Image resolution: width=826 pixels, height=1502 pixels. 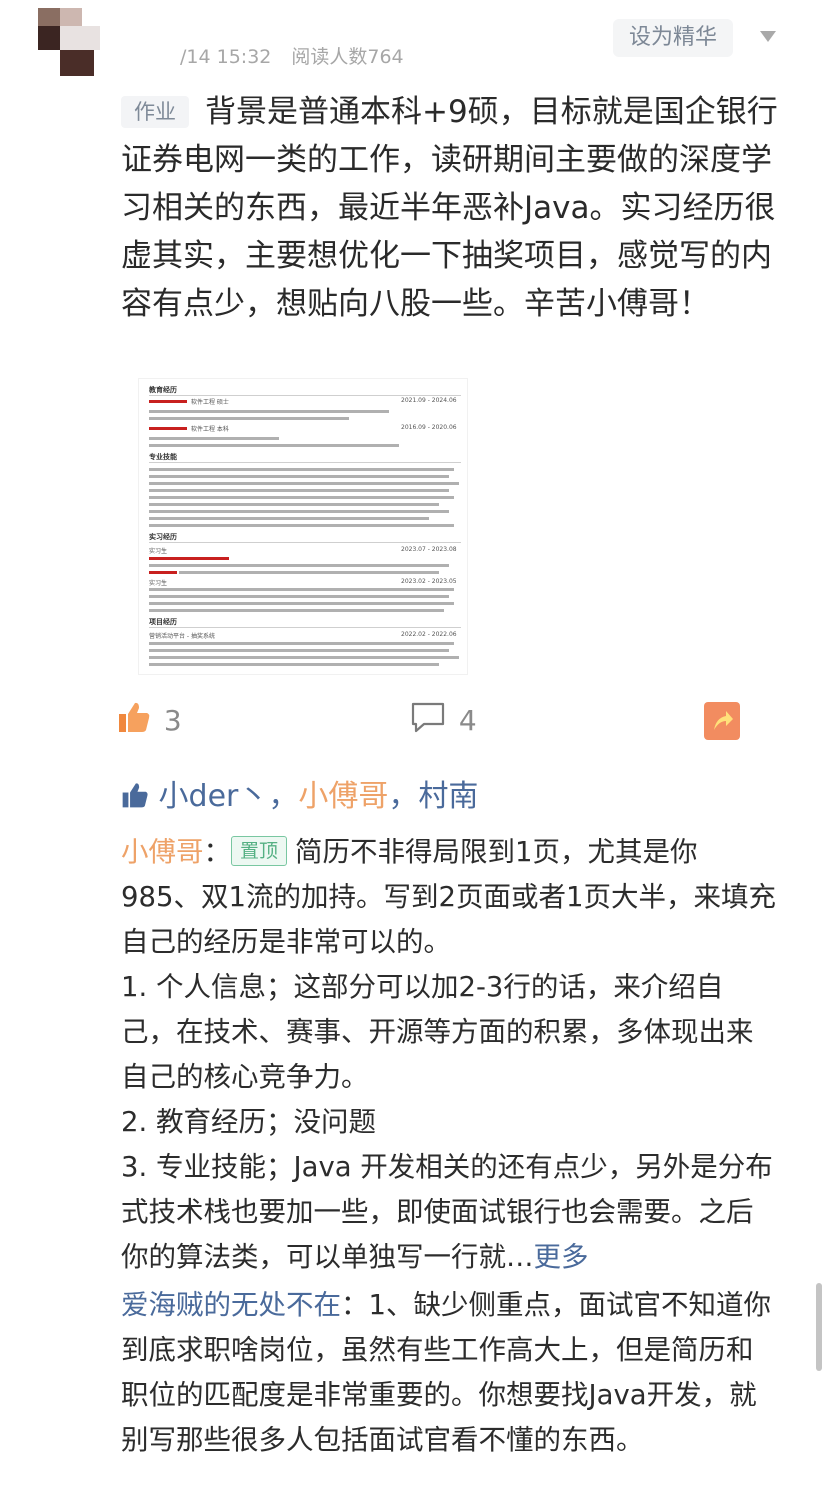 I want to click on liker-name: 村南, so click(x=448, y=796).